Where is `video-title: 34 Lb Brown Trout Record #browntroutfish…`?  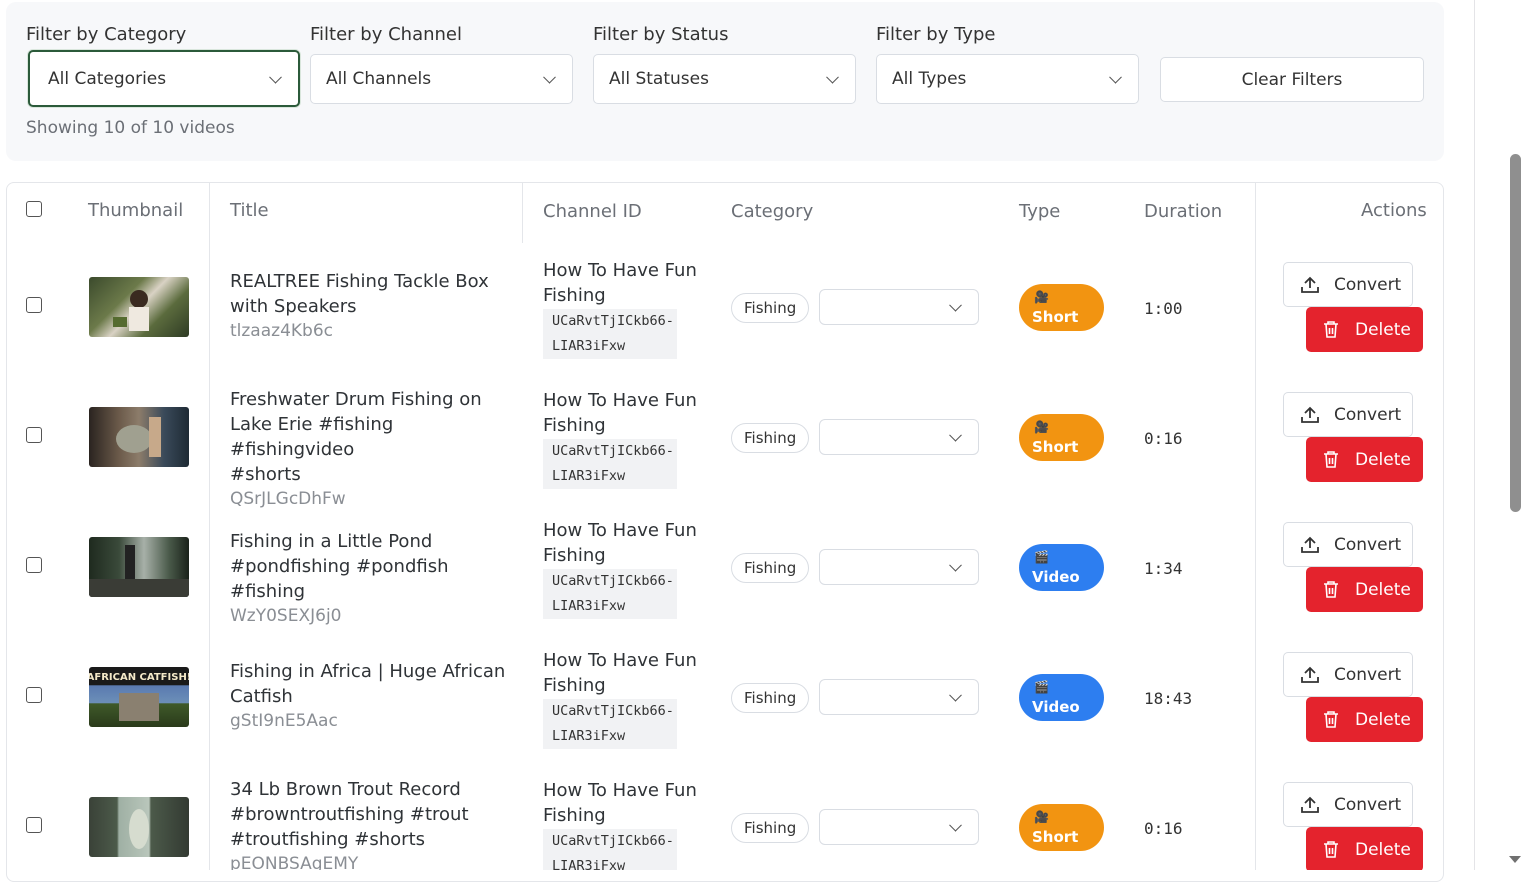 video-title: 34 Lb Brown Trout Record #browntroutfish… is located at coordinates (370, 823).